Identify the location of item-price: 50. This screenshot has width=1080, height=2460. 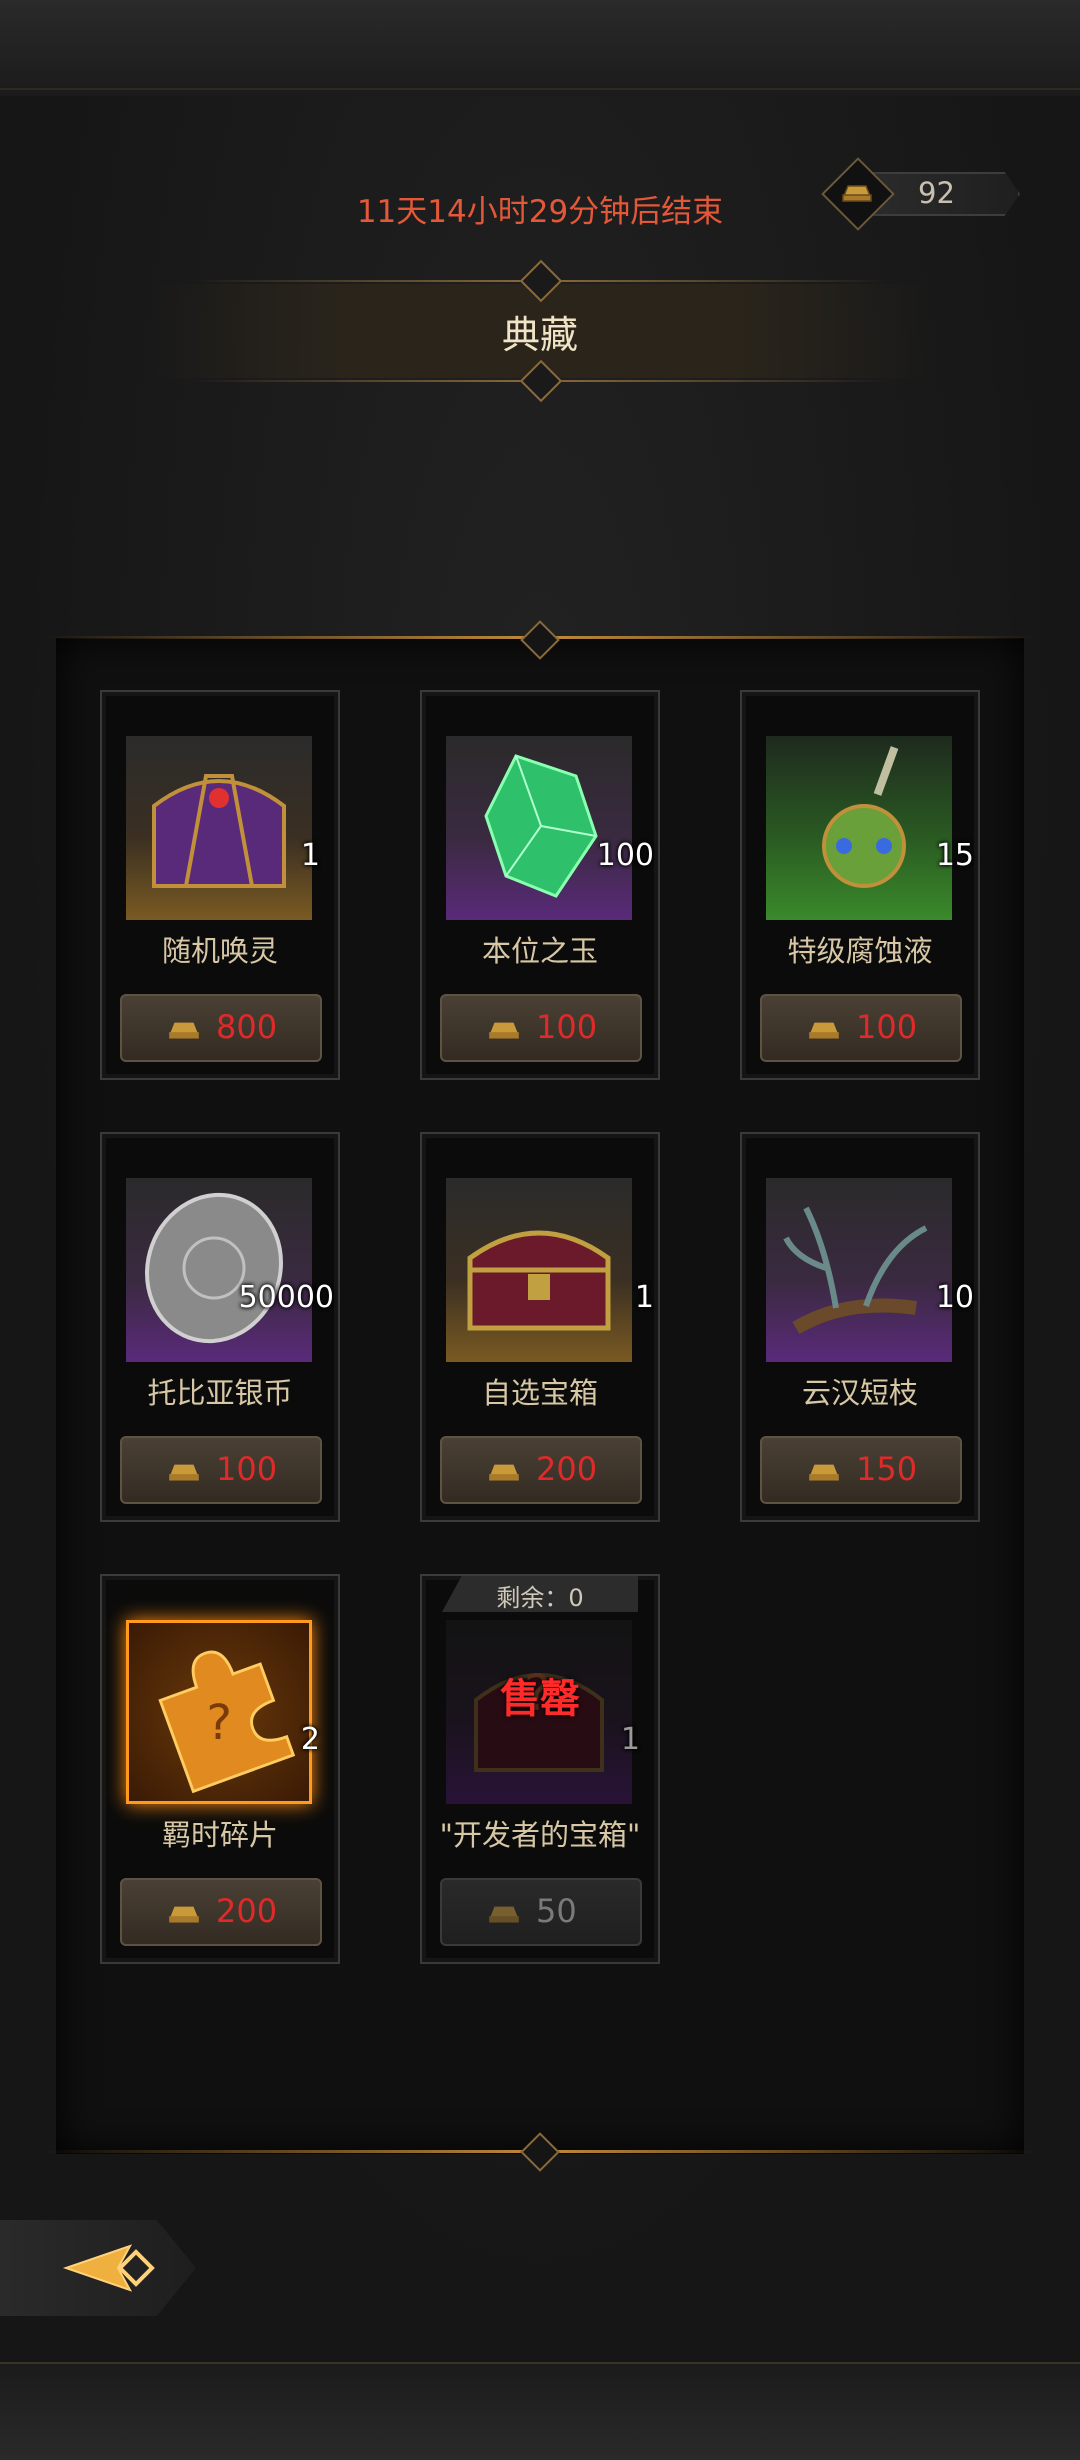
(556, 1911).